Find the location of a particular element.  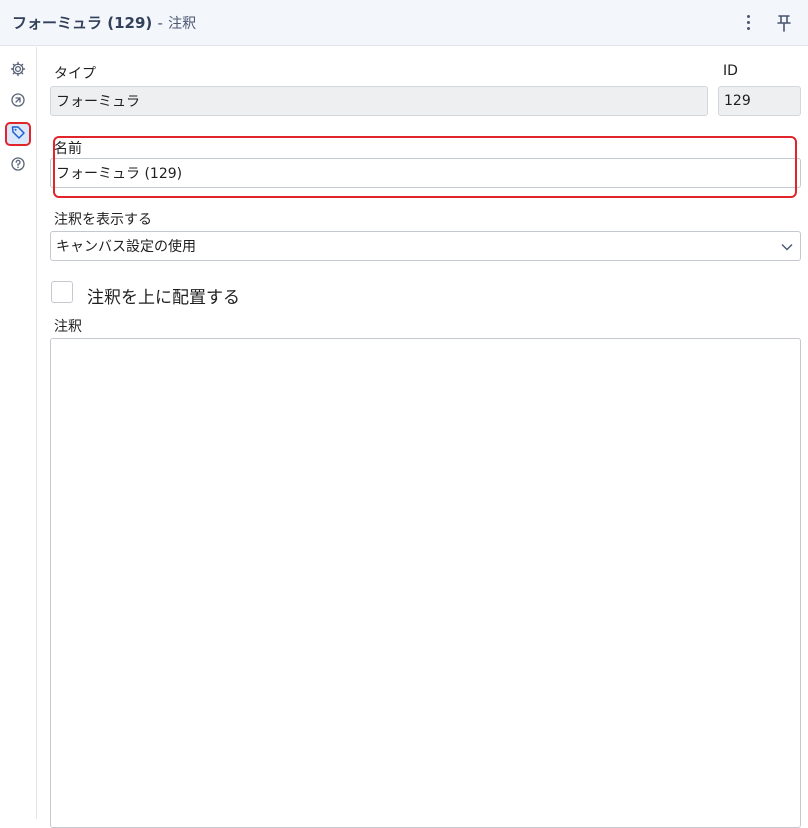

annotation-tab is located at coordinates (18, 134).